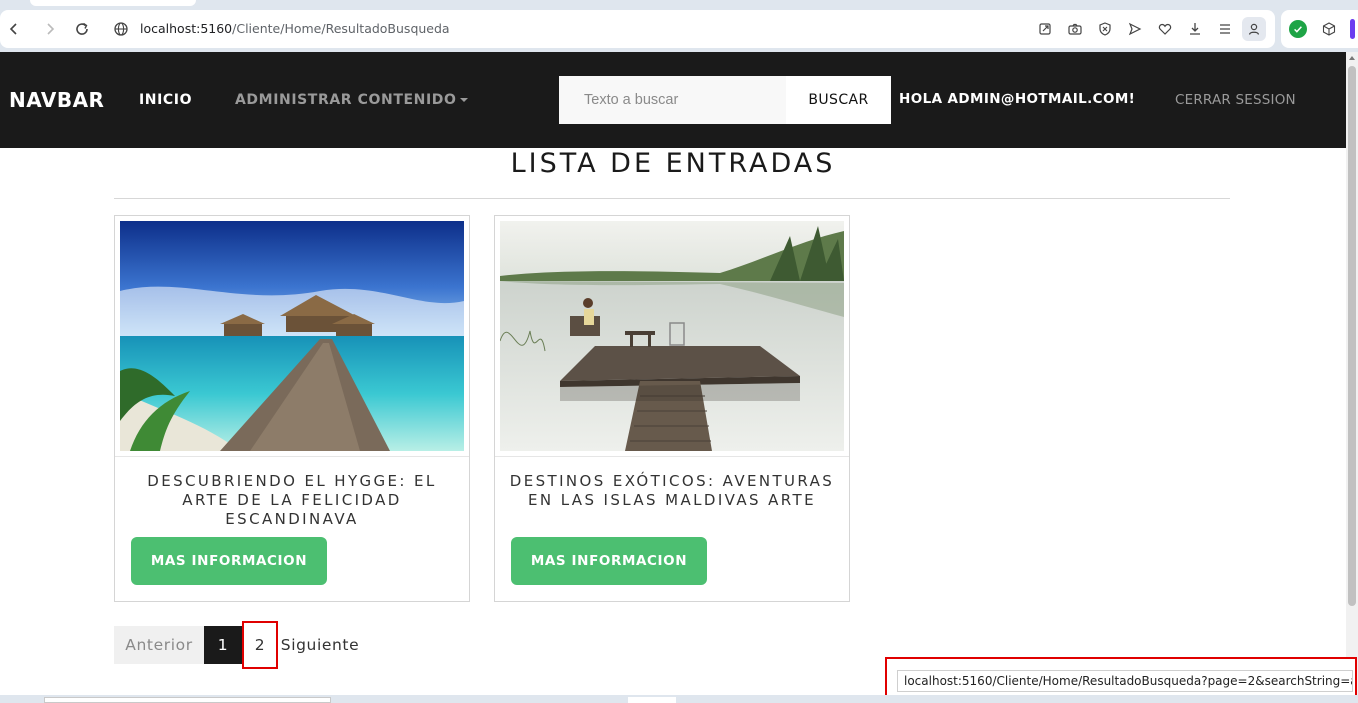  What do you see at coordinates (1235, 100) in the screenshot?
I see `logout-link: CERRAR SESSION` at bounding box center [1235, 100].